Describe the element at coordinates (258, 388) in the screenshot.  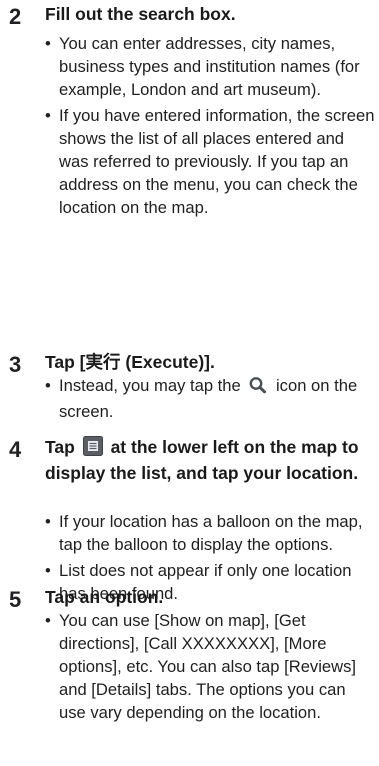
I see `search-icon` at that location.